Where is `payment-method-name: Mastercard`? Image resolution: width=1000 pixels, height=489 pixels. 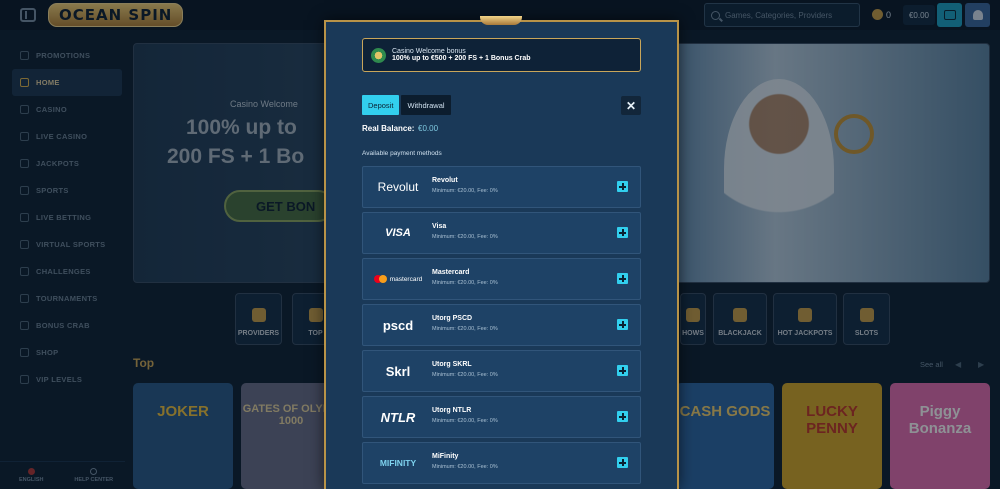
payment-method-name: Mastercard is located at coordinates (451, 272).